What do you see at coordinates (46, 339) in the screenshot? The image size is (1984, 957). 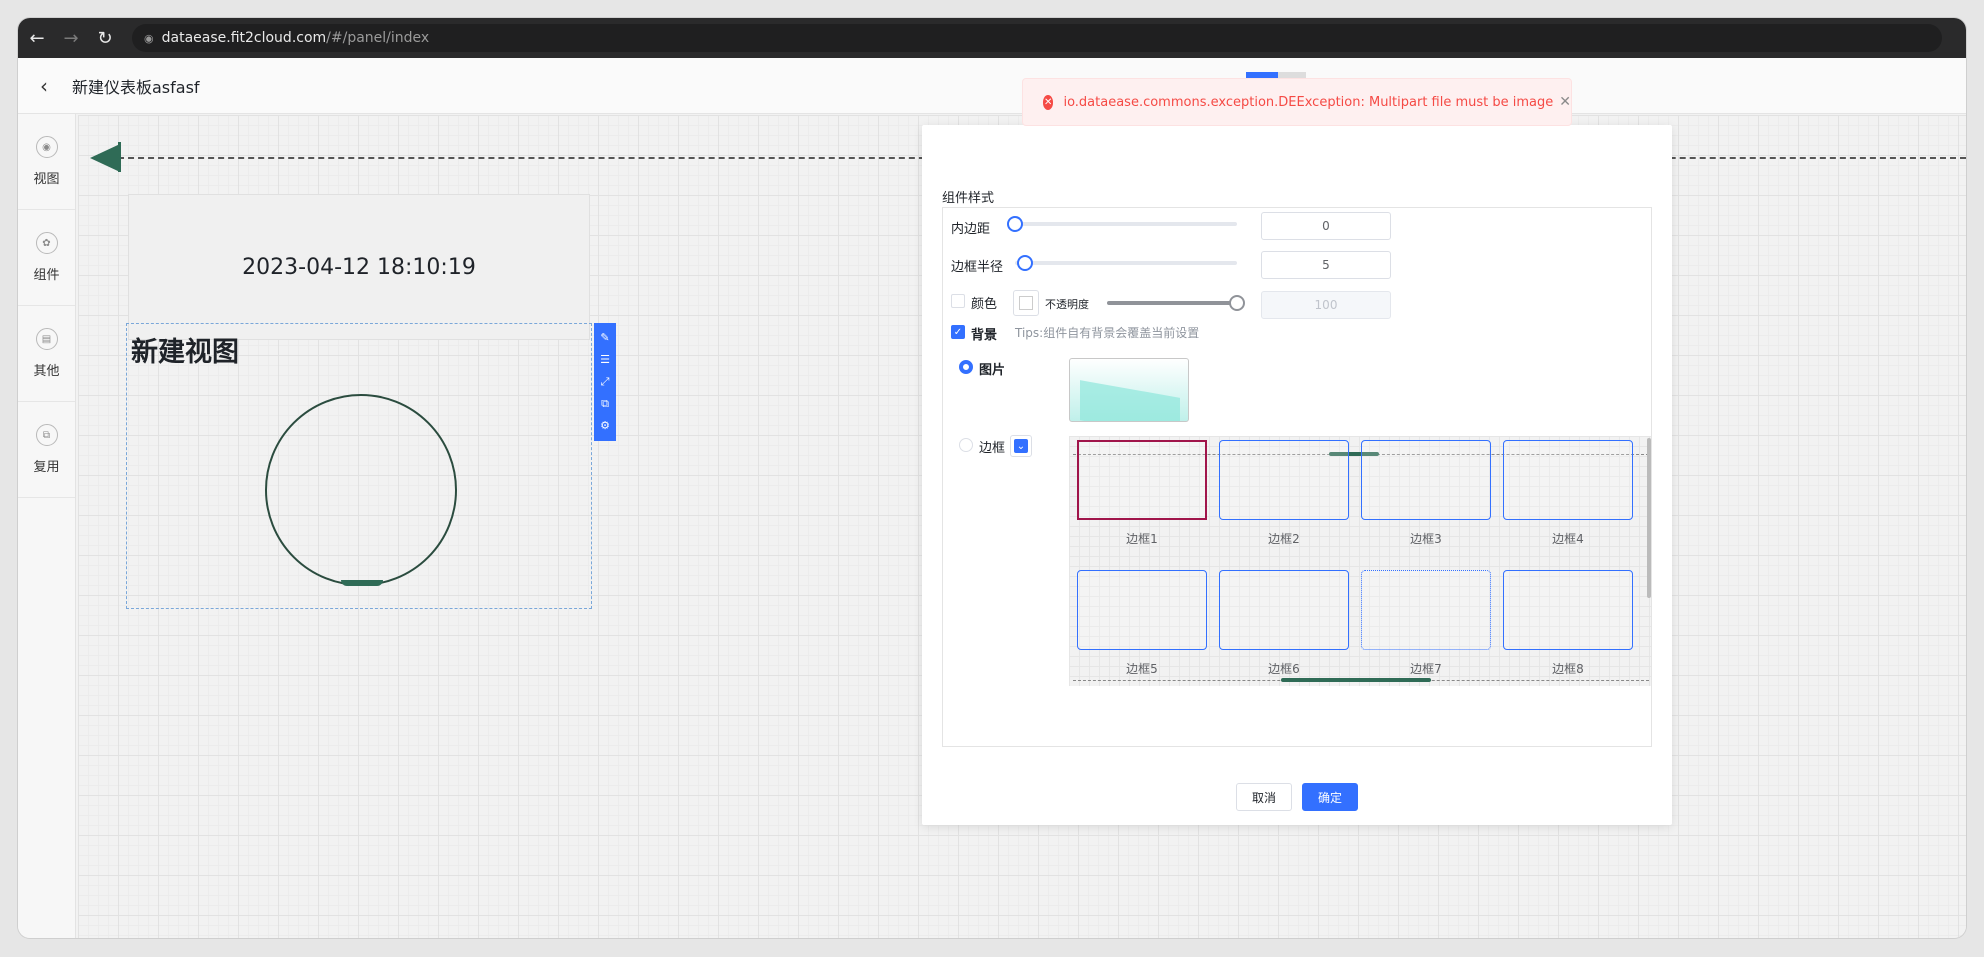 I see `other-icon: ▤` at bounding box center [46, 339].